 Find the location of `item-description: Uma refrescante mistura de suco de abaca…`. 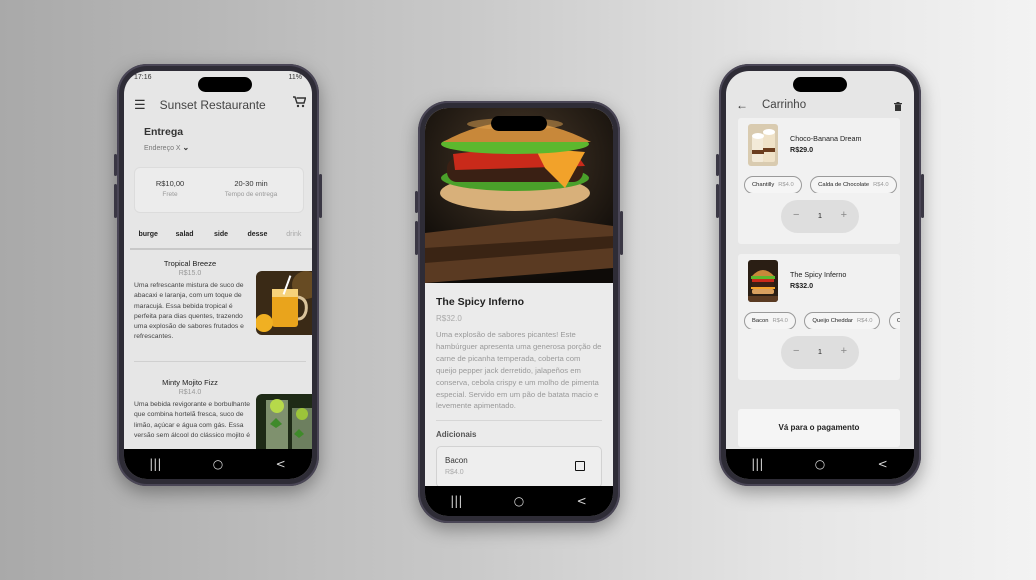

item-description: Uma refrescante mistura de suco de abaca… is located at coordinates (189, 311).